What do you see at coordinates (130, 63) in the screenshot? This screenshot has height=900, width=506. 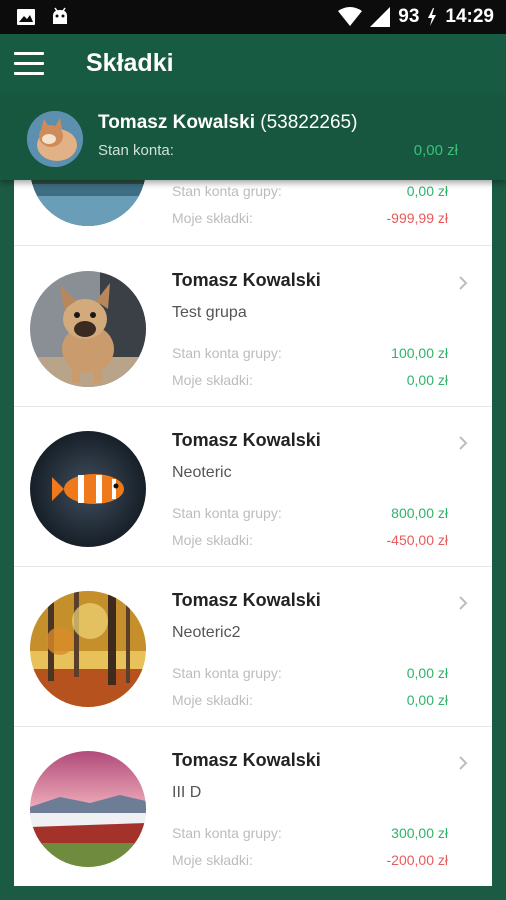 I see `page-title: Składki` at bounding box center [130, 63].